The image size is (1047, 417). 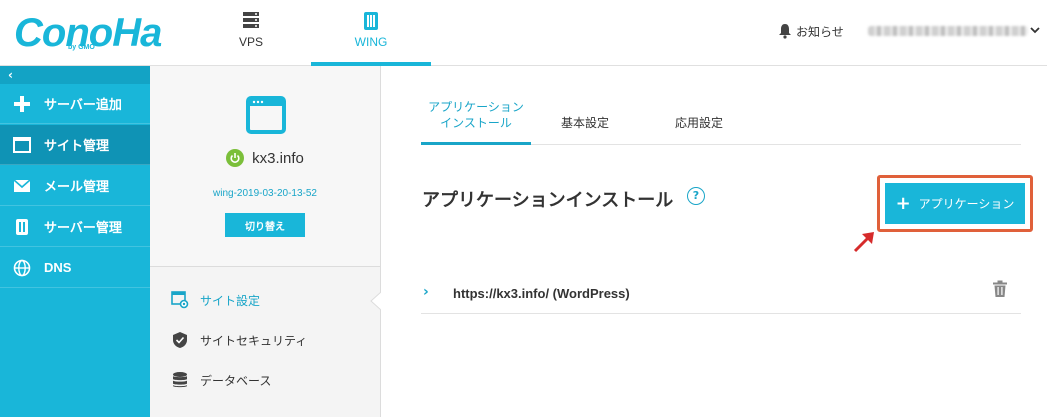 I want to click on help-icon: ?, so click(x=696, y=196).